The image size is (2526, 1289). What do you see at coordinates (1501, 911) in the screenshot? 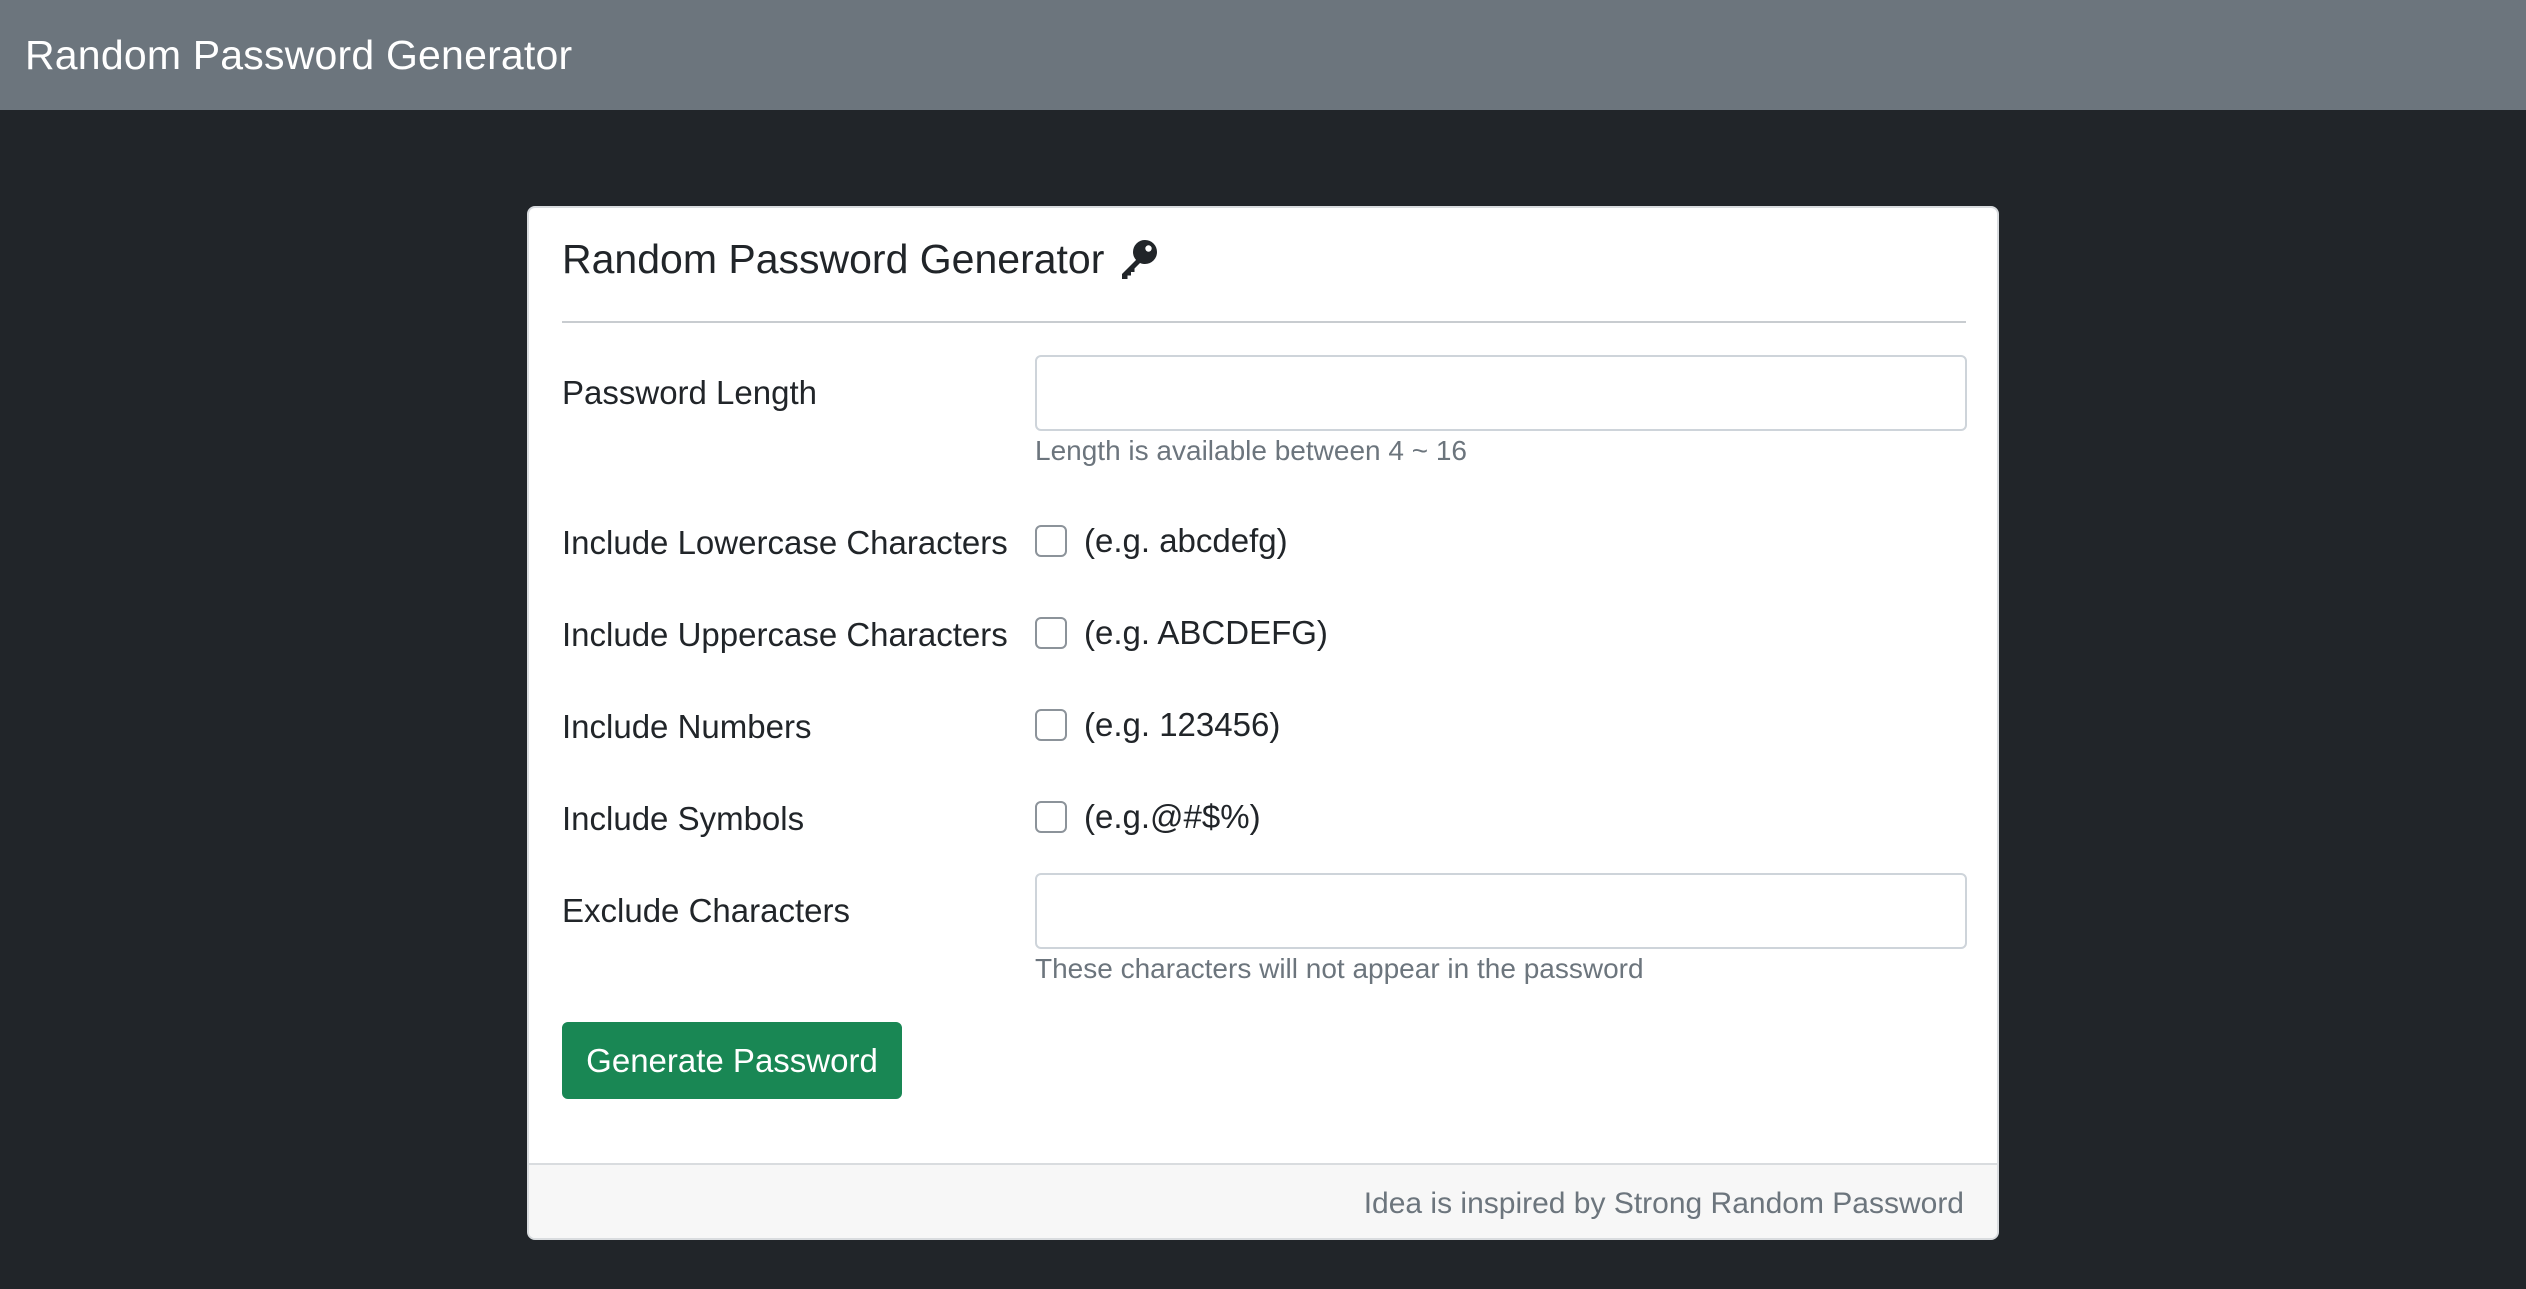
I see `exclude-characters-input` at bounding box center [1501, 911].